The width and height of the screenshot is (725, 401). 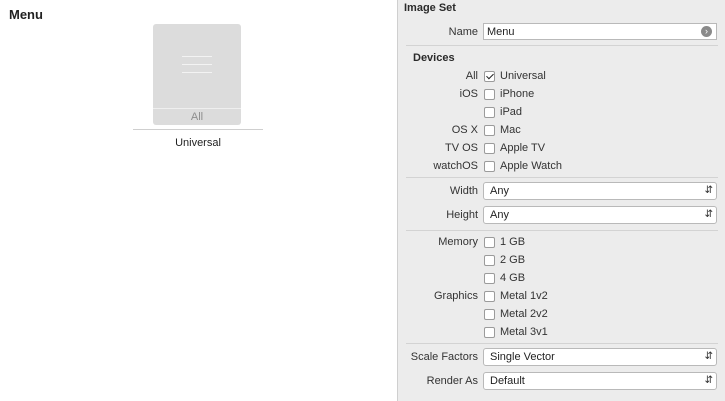 I want to click on device-group-label: iOS, so click(x=468, y=94).